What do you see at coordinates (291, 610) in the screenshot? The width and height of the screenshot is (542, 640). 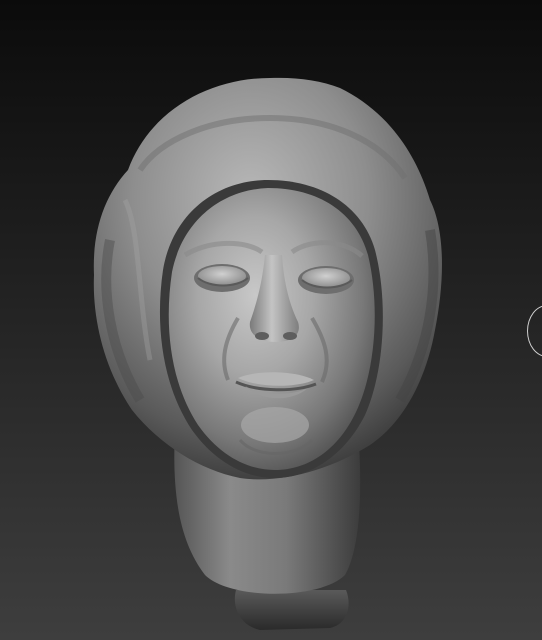 I see `neck-base` at bounding box center [291, 610].